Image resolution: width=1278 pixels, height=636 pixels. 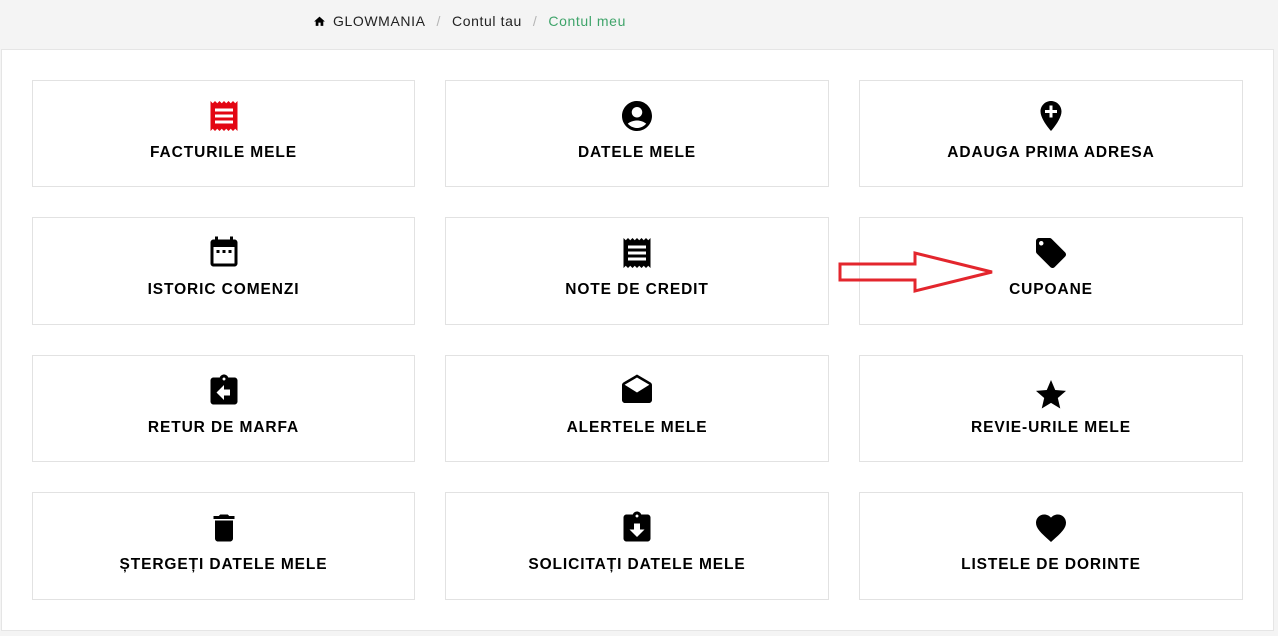 I want to click on return-clipboard-icon, so click(x=224, y=391).